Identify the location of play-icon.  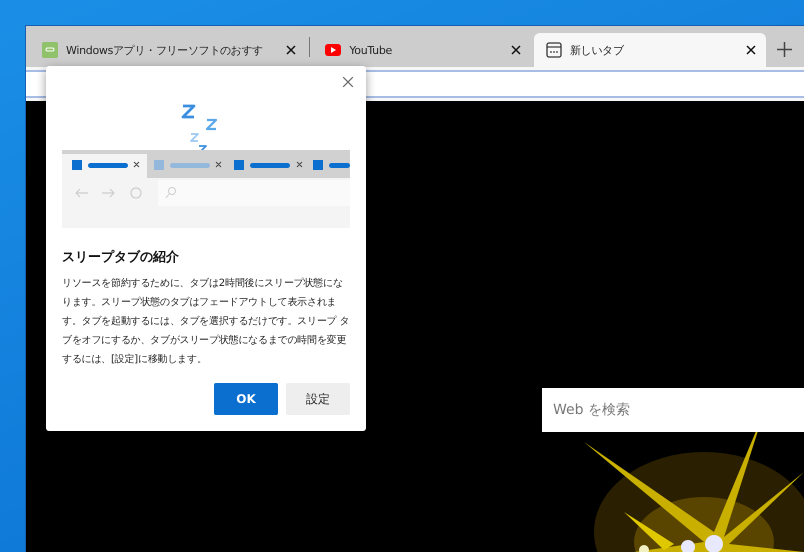
(333, 50).